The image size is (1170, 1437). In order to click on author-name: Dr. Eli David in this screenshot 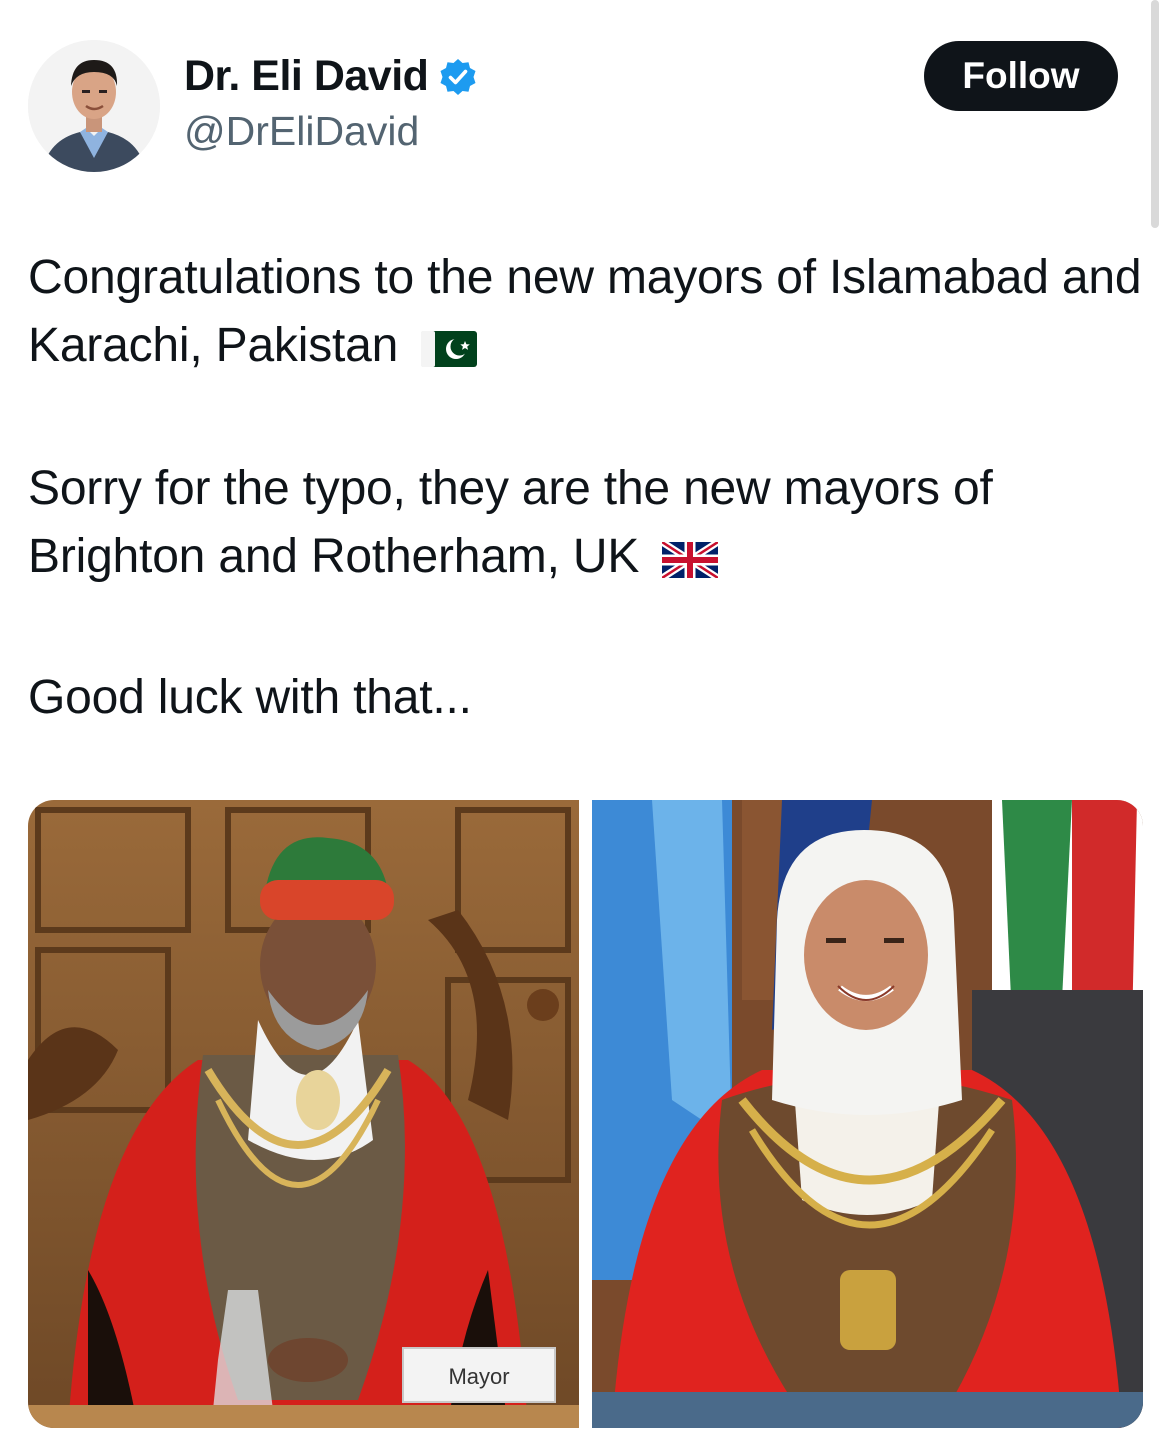, I will do `click(306, 76)`.